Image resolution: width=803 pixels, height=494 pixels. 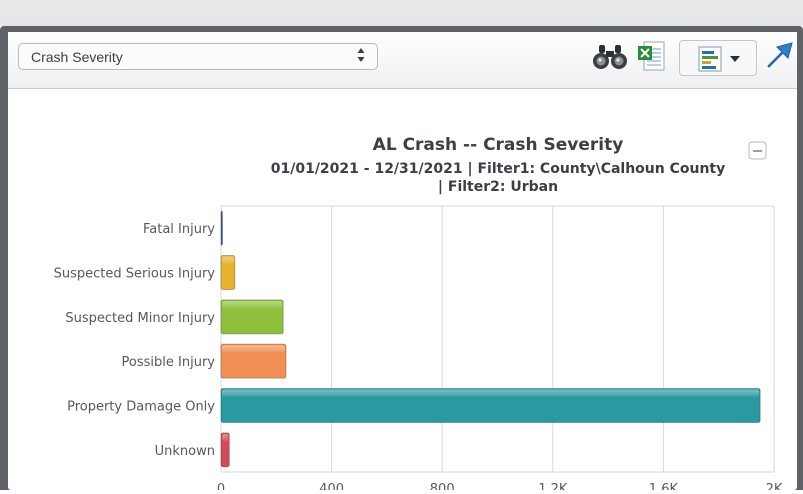 I want to click on chart-subtitle-line2: | Filter2: Urban, so click(x=498, y=187).